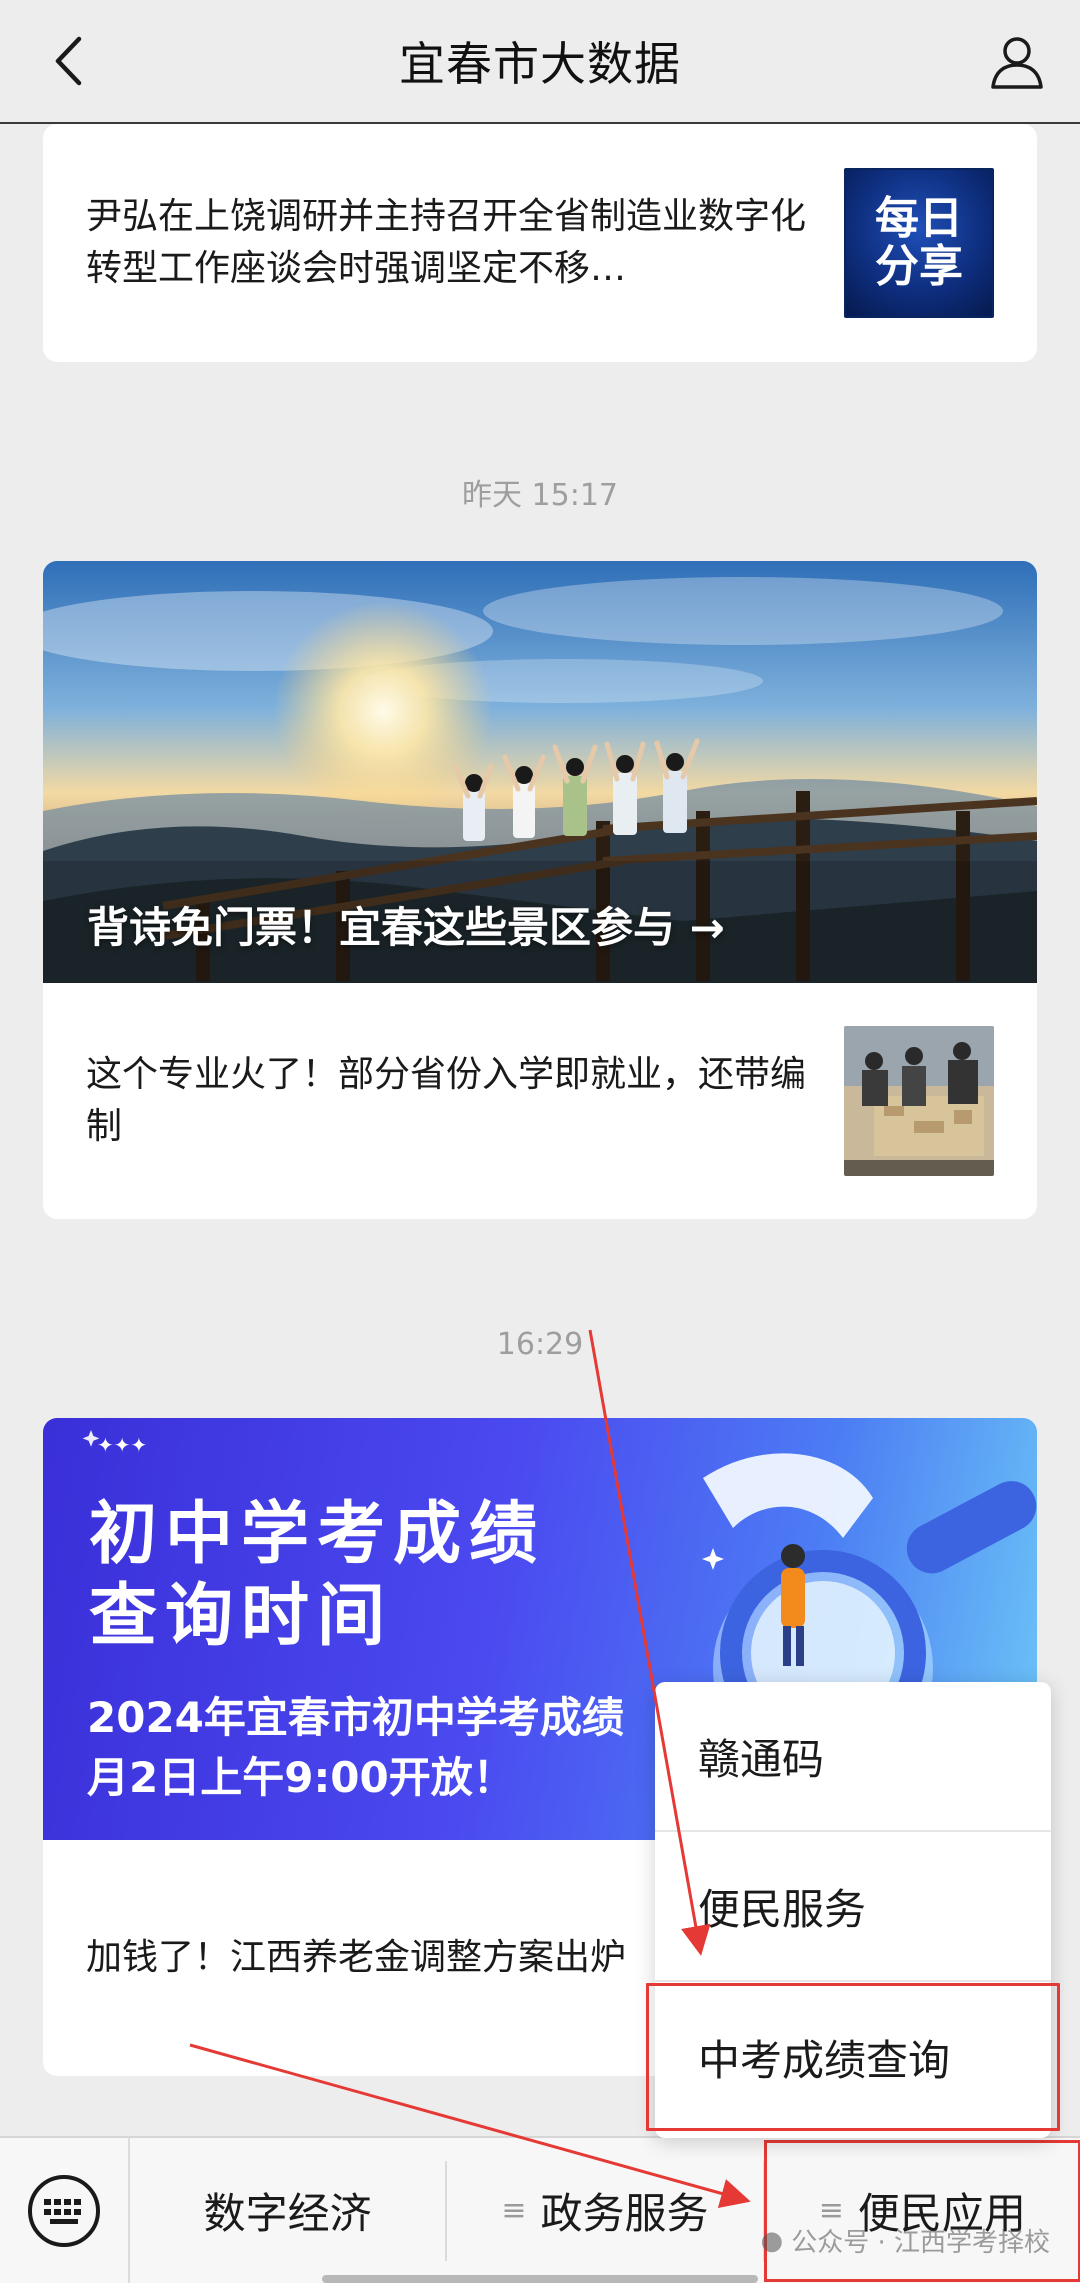  What do you see at coordinates (241, 1616) in the screenshot?
I see `banner-title-line2: 查询时间` at bounding box center [241, 1616].